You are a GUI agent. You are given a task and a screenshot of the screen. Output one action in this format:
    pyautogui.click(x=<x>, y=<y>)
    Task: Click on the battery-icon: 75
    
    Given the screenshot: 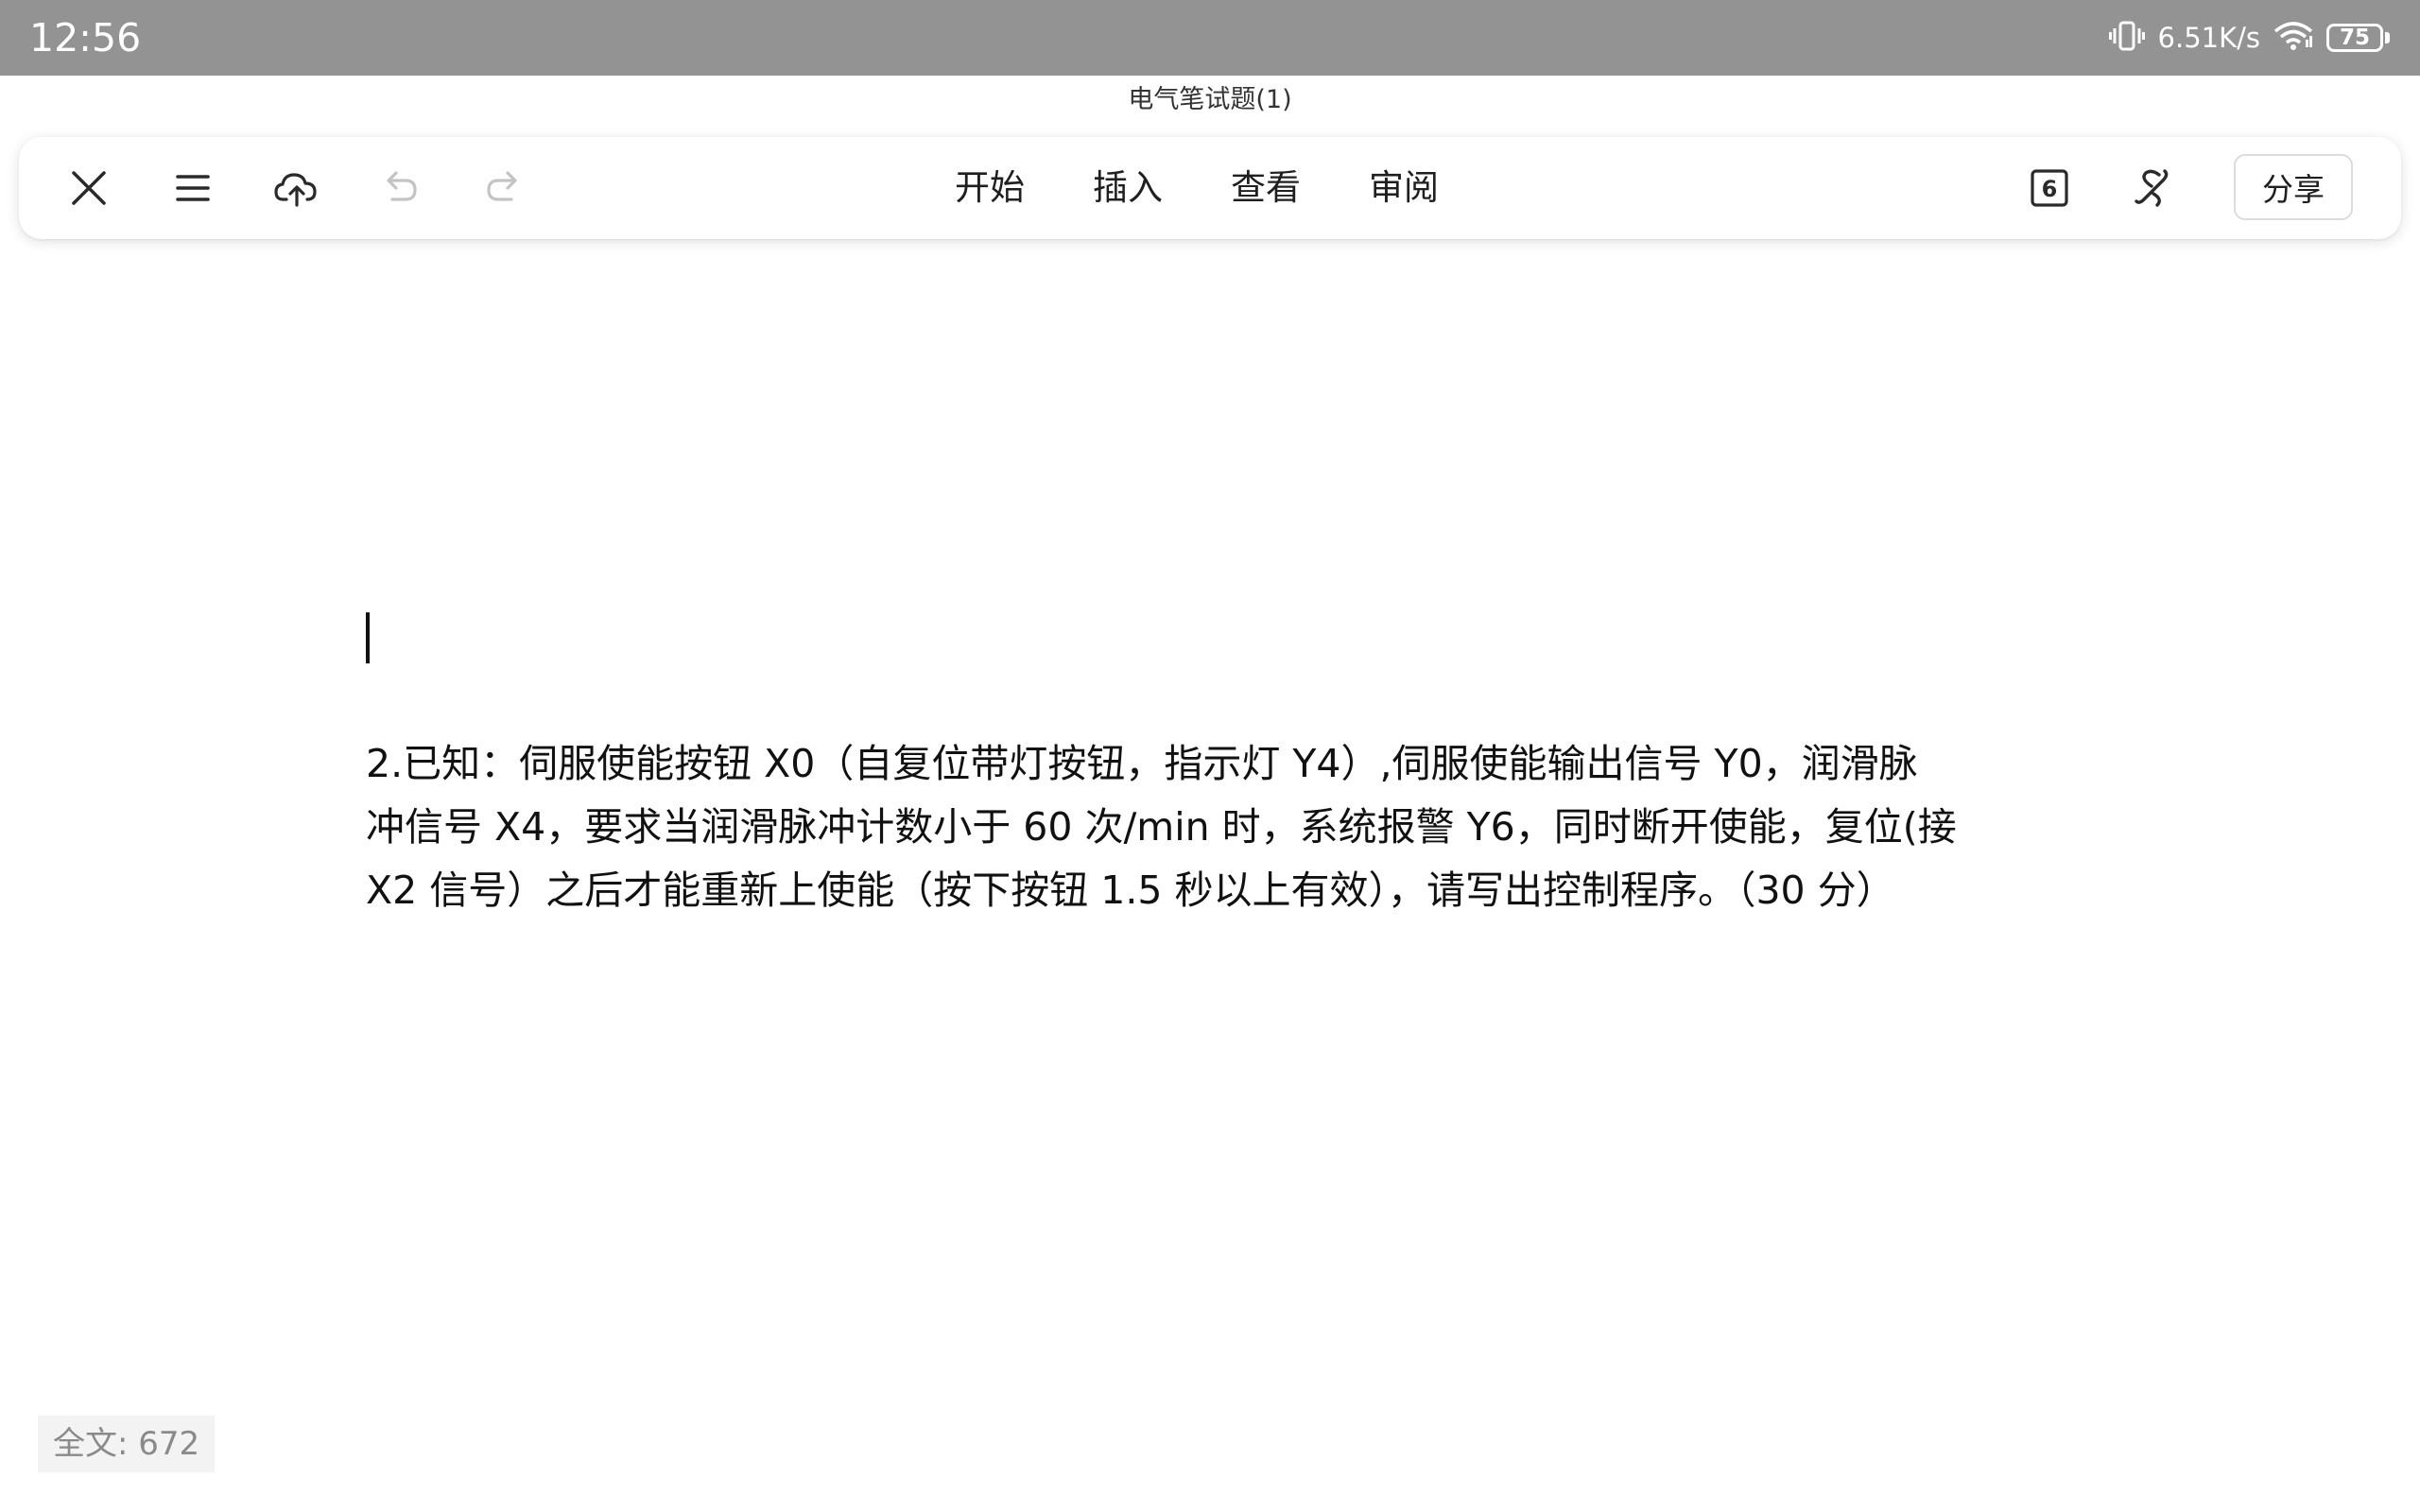 What is the action you would take?
    pyautogui.click(x=2358, y=38)
    